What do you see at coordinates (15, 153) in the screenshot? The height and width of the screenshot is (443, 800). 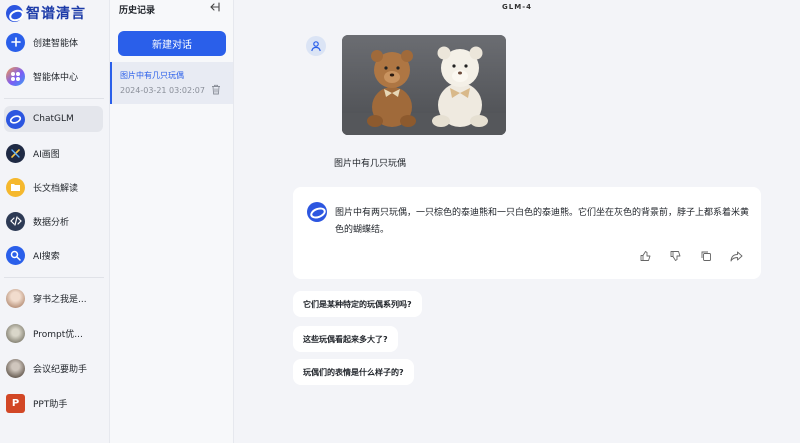 I see `brush-icon` at bounding box center [15, 153].